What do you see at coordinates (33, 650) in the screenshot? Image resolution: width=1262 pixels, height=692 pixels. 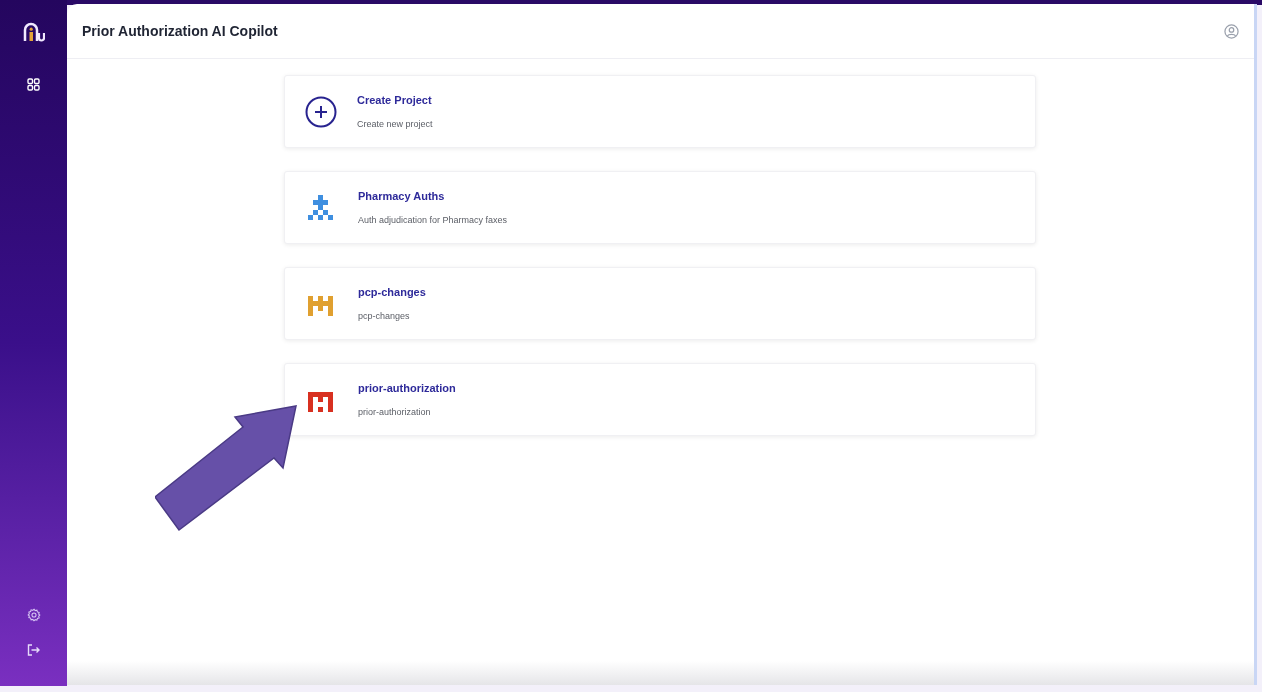 I see `logout-icon` at bounding box center [33, 650].